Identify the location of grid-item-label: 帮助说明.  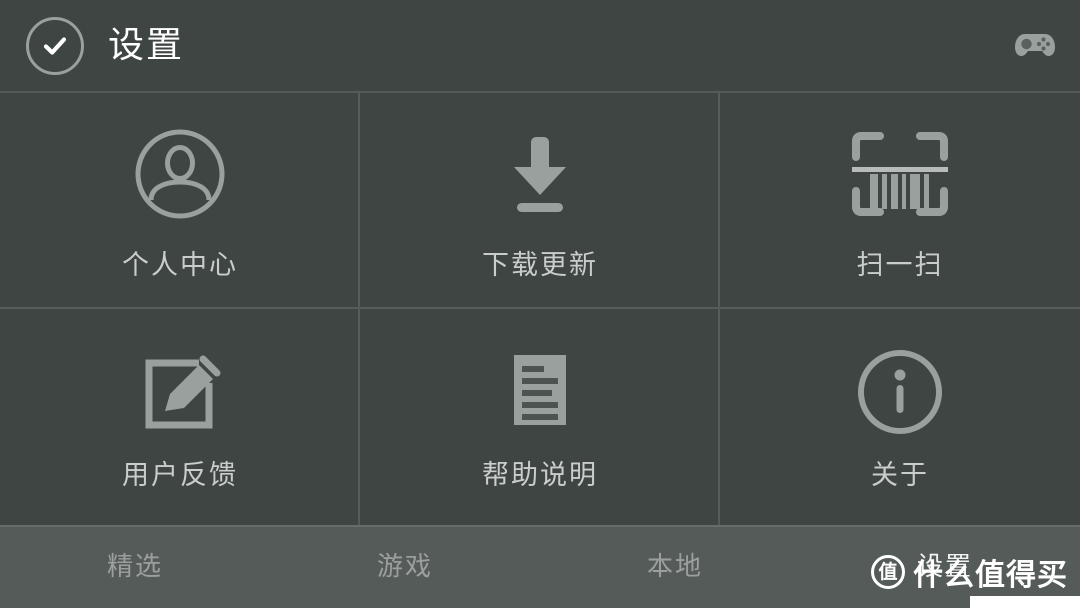
(540, 475).